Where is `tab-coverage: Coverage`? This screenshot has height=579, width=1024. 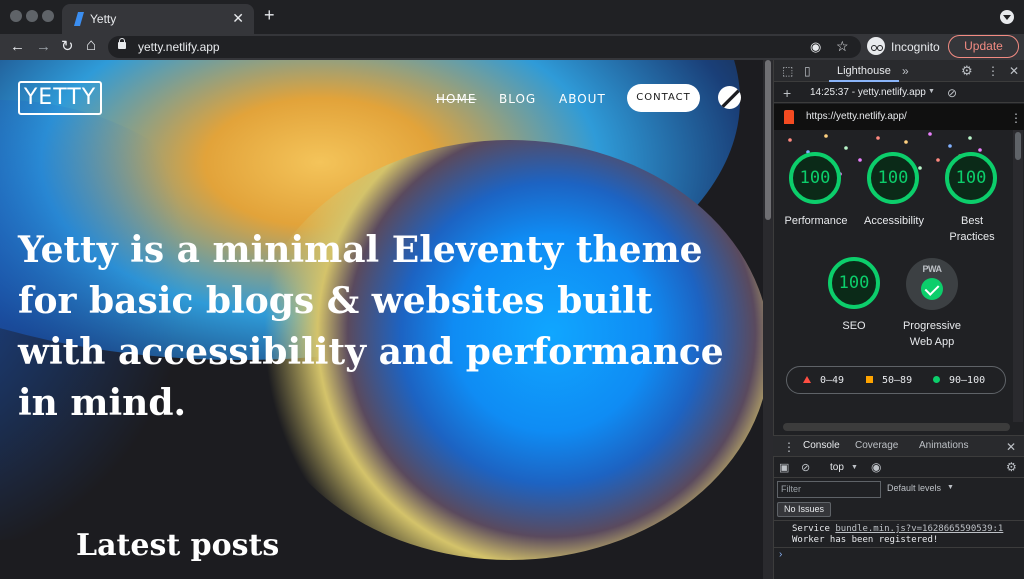 tab-coverage: Coverage is located at coordinates (876, 445).